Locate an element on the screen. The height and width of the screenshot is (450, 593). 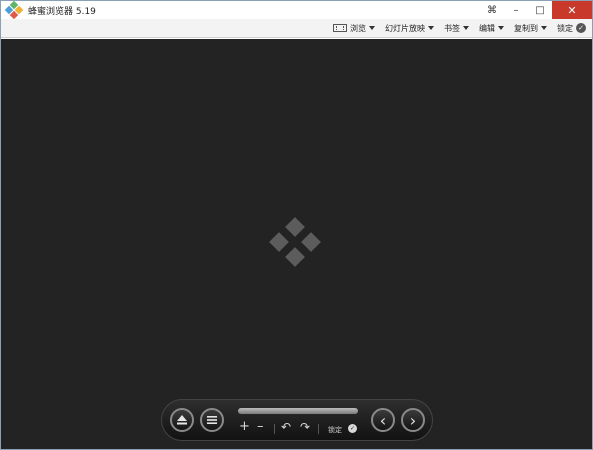
title-bar: 蜂蜜浏览器 5.19 ⌘ – □ ✕ is located at coordinates (296, 10).